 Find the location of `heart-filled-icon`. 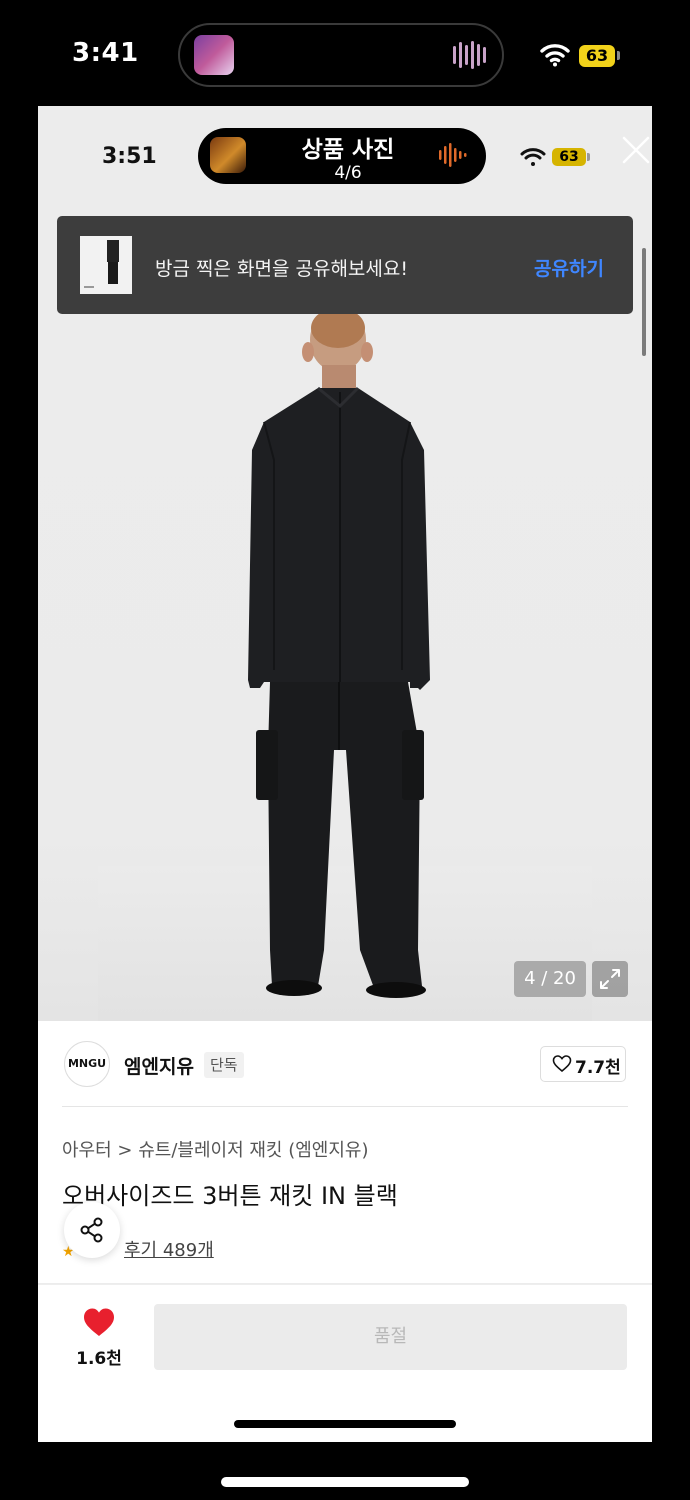

heart-filled-icon is located at coordinates (99, 1322).